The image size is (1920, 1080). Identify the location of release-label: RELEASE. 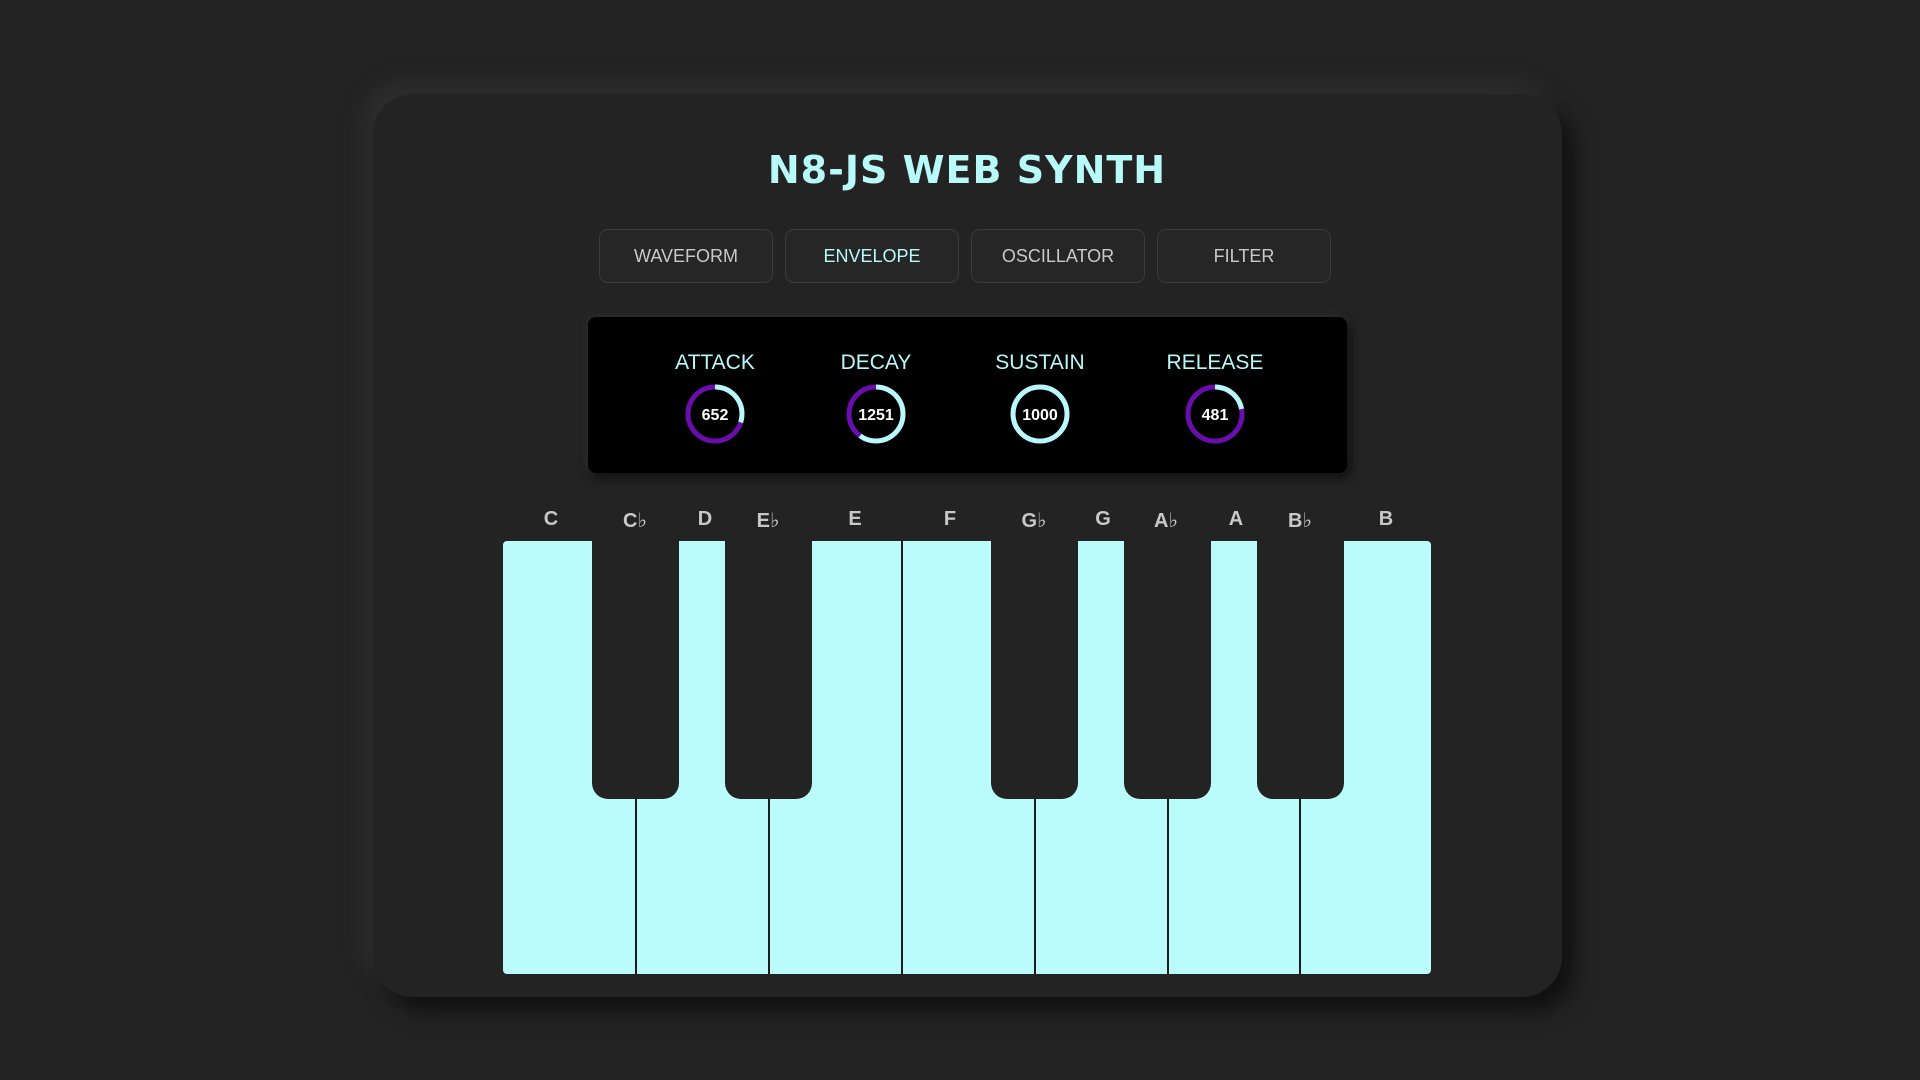
(1215, 362).